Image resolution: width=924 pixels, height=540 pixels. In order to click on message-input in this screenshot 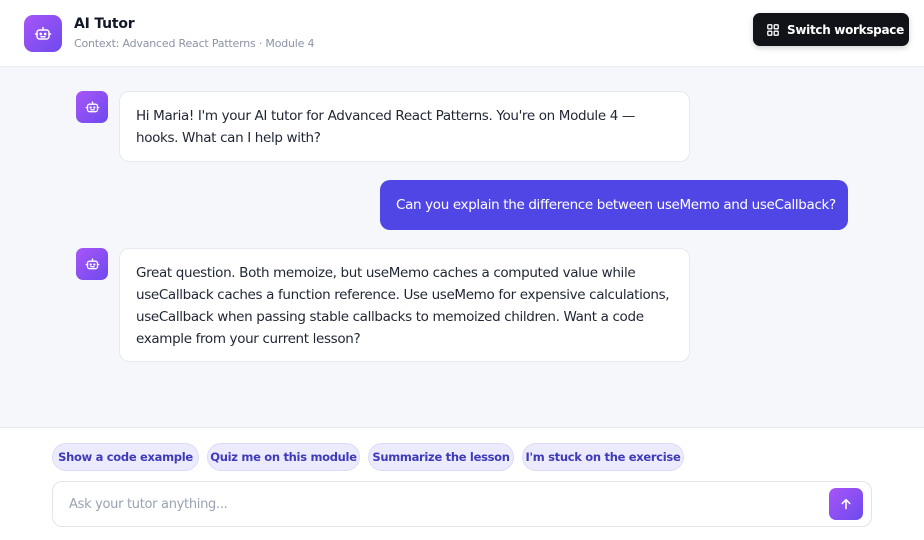, I will do `click(439, 504)`.